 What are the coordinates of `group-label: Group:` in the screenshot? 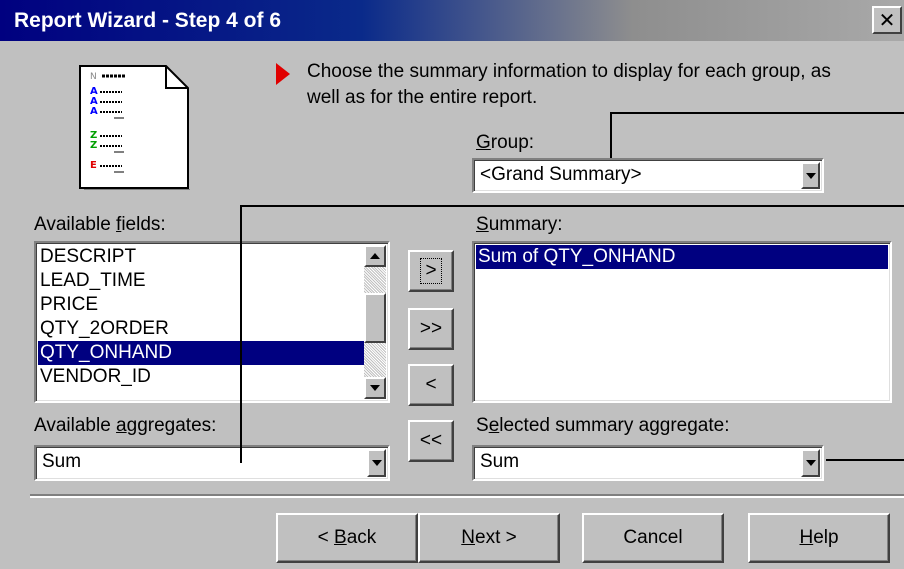 It's located at (505, 142).